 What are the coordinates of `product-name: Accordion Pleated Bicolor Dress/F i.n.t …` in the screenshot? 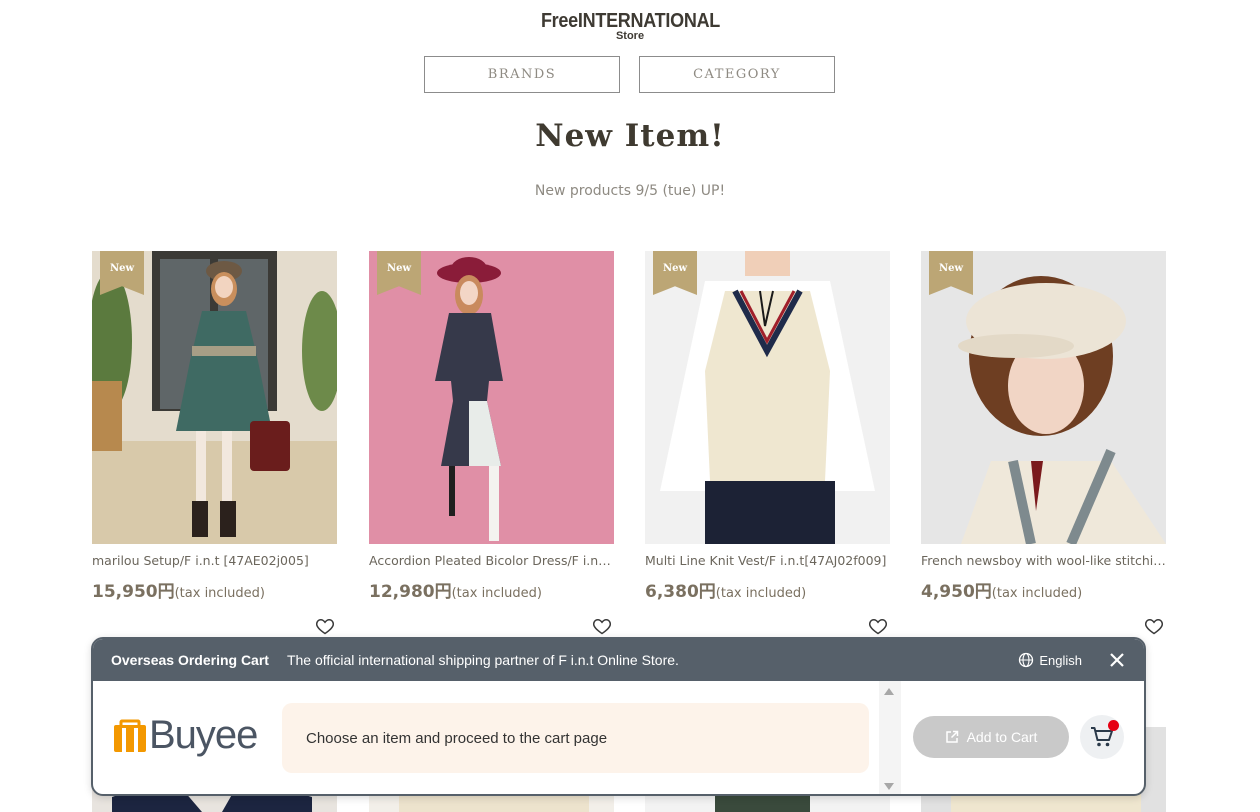 It's located at (491, 560).